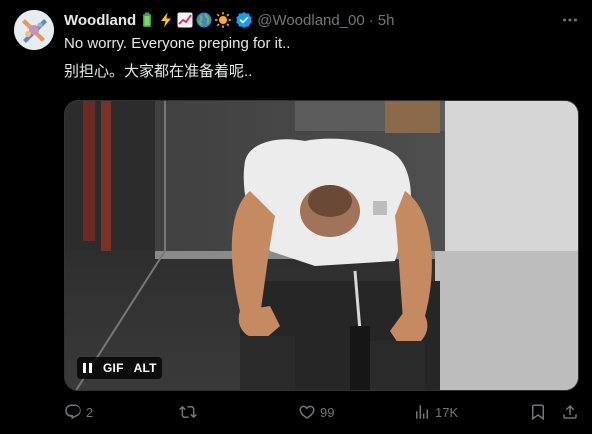 Image resolution: width=592 pixels, height=434 pixels. I want to click on chart-up-emoji-icon, so click(185, 20).